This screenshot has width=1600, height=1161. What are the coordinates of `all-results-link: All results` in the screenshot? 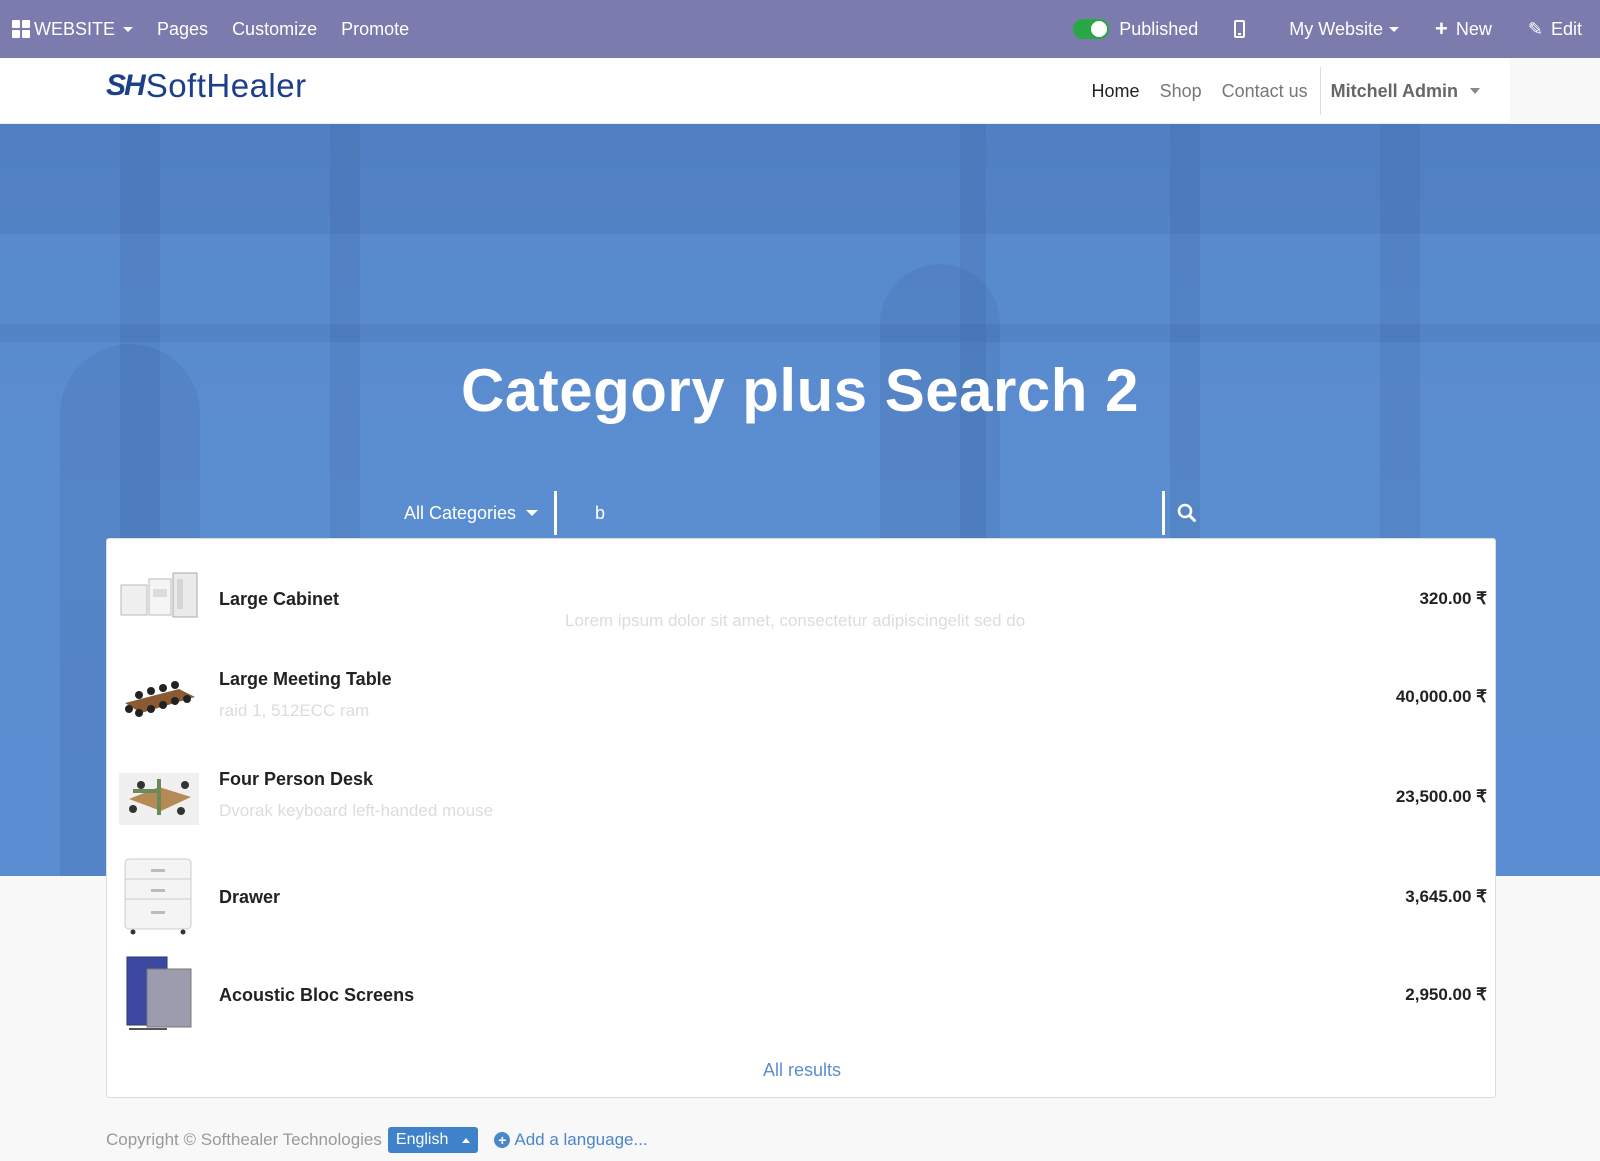 It's located at (802, 1070).